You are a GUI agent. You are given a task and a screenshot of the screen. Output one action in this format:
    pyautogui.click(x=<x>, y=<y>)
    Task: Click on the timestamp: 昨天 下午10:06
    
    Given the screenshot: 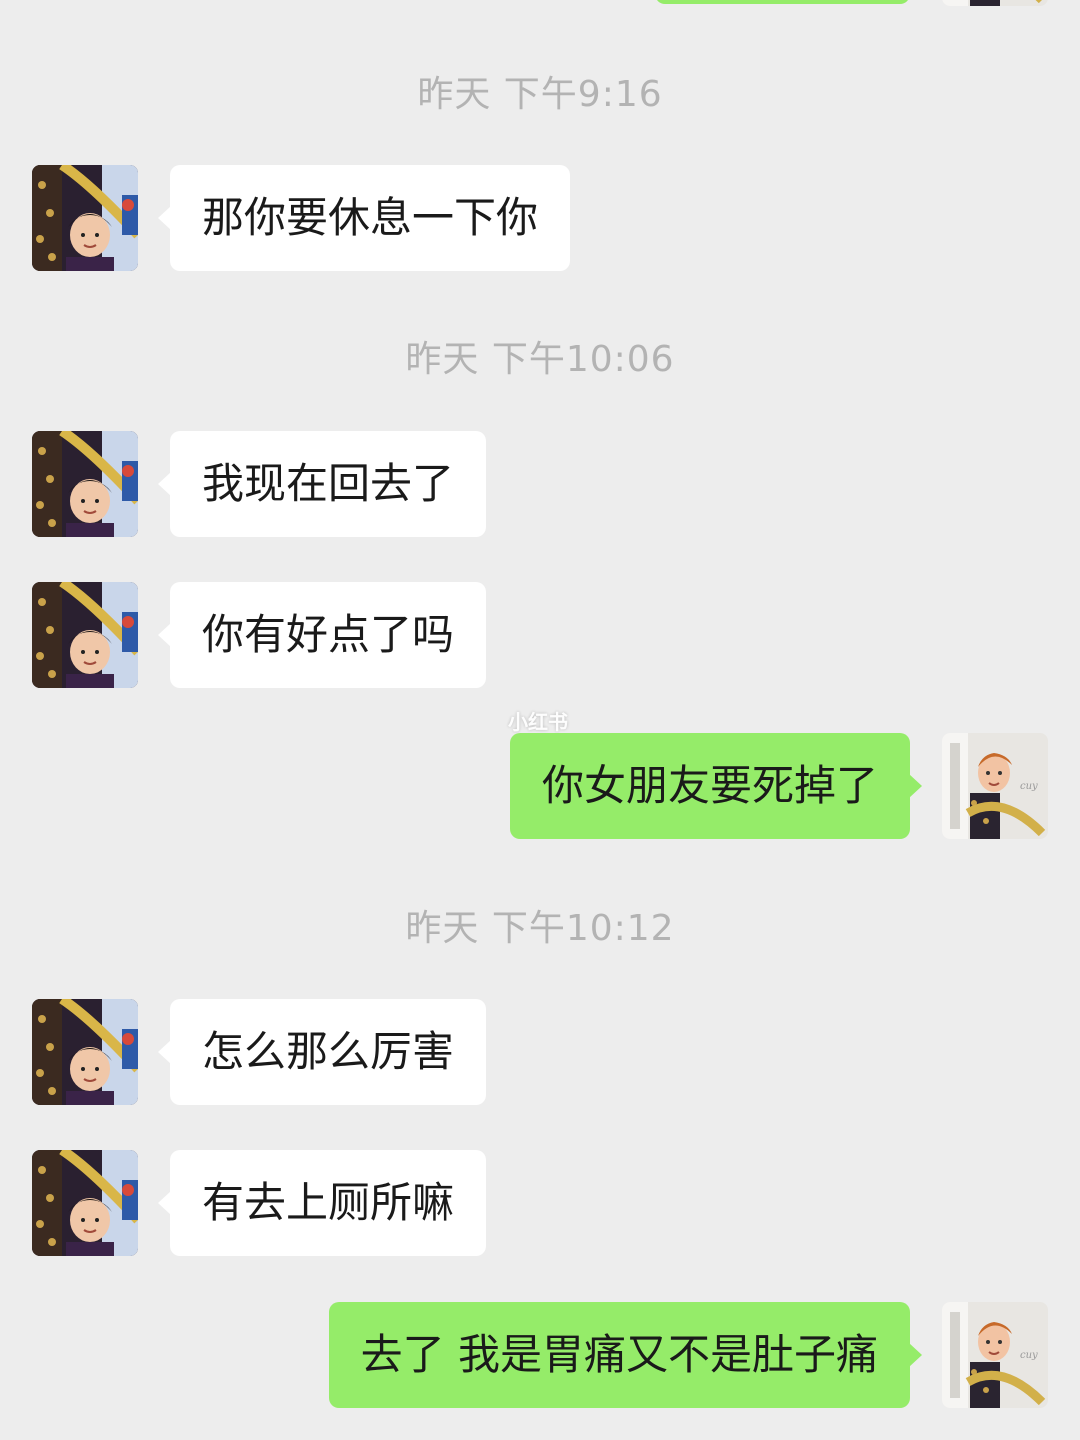 What is the action you would take?
    pyautogui.click(x=540, y=359)
    